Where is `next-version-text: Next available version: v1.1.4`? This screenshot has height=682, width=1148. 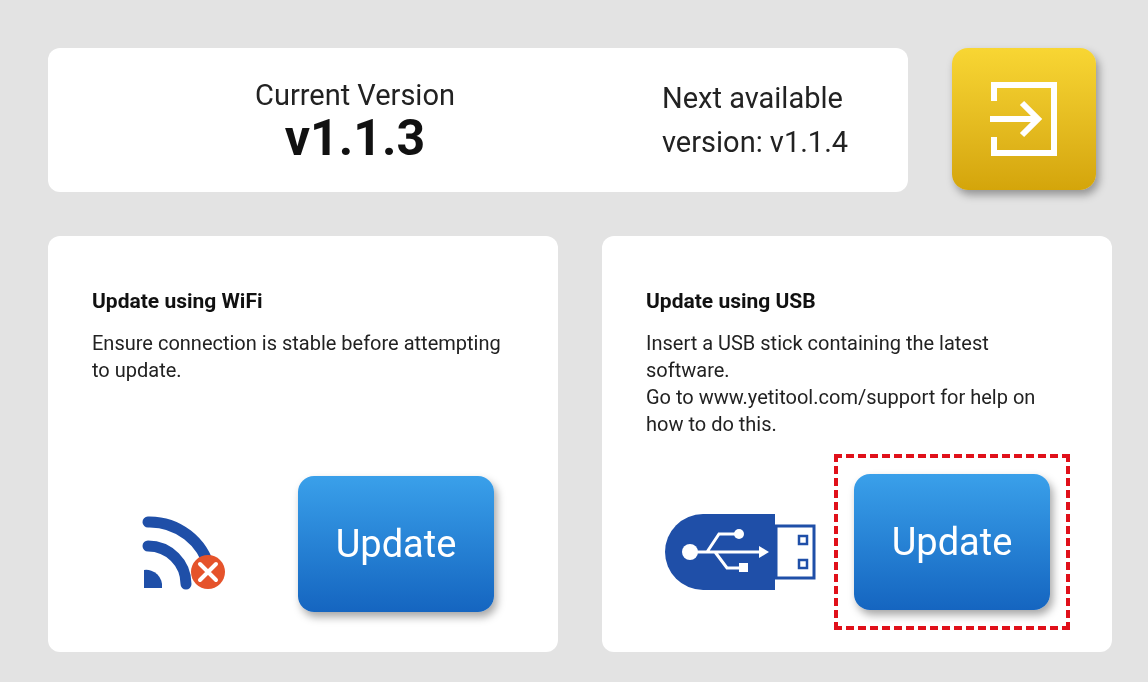
next-version-text: Next available version: v1.1.4 is located at coordinates (756, 120).